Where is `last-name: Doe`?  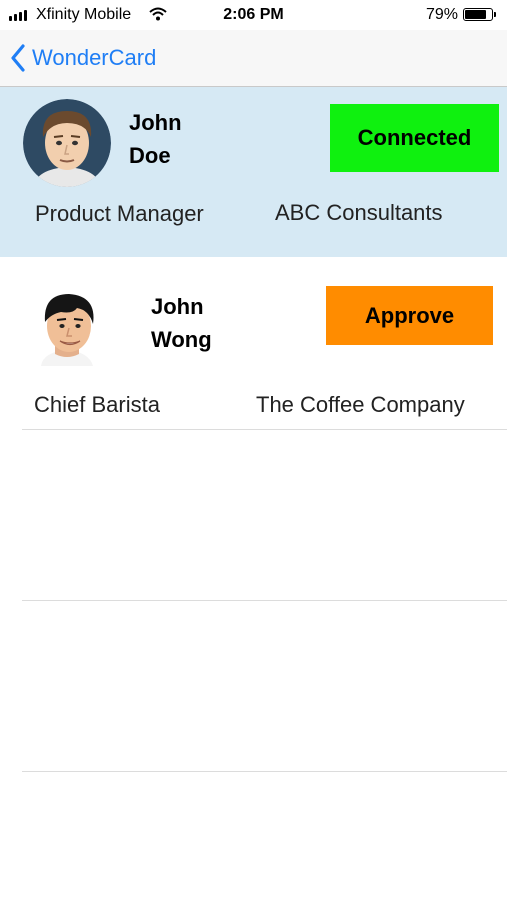
last-name: Doe is located at coordinates (150, 155).